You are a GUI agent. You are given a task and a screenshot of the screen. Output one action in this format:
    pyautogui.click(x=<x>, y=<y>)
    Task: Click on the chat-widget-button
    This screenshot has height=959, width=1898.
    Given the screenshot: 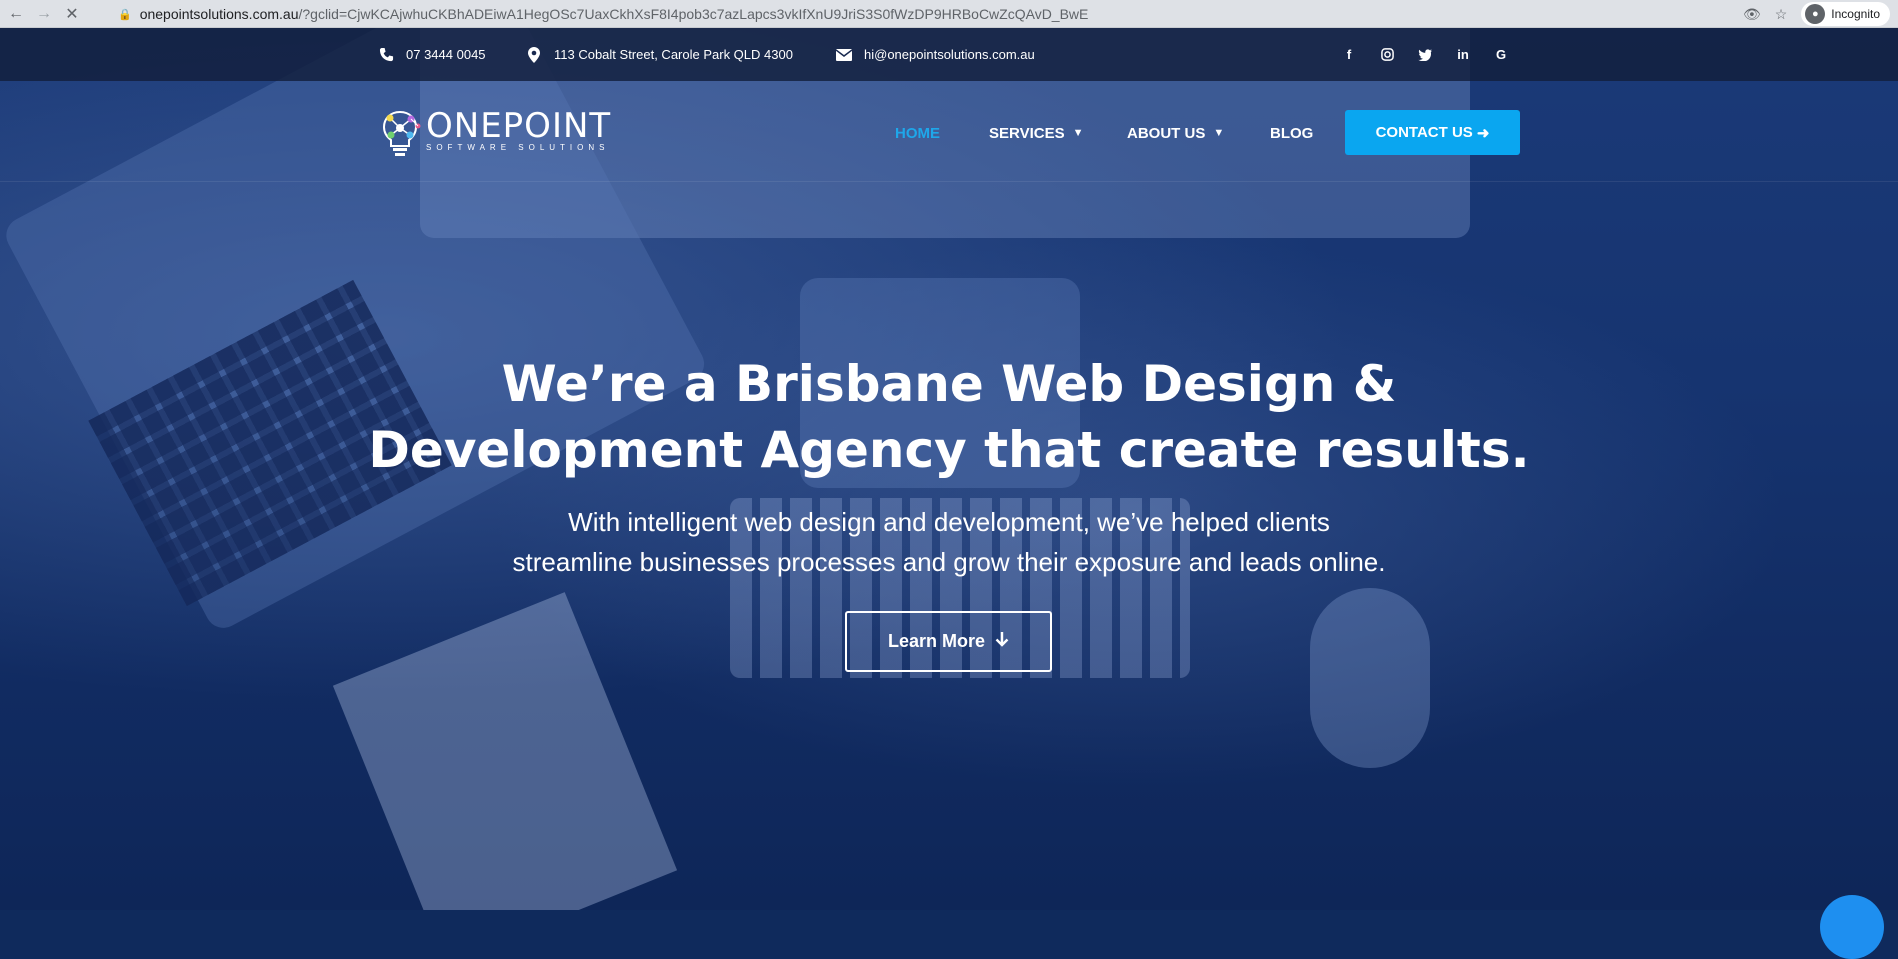 What is the action you would take?
    pyautogui.click(x=1852, y=927)
    